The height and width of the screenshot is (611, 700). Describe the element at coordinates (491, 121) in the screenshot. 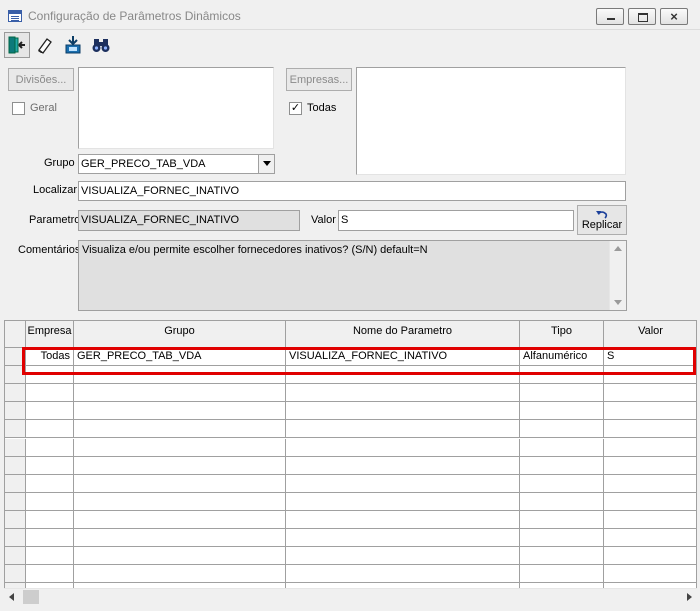

I see `empresas-list` at that location.